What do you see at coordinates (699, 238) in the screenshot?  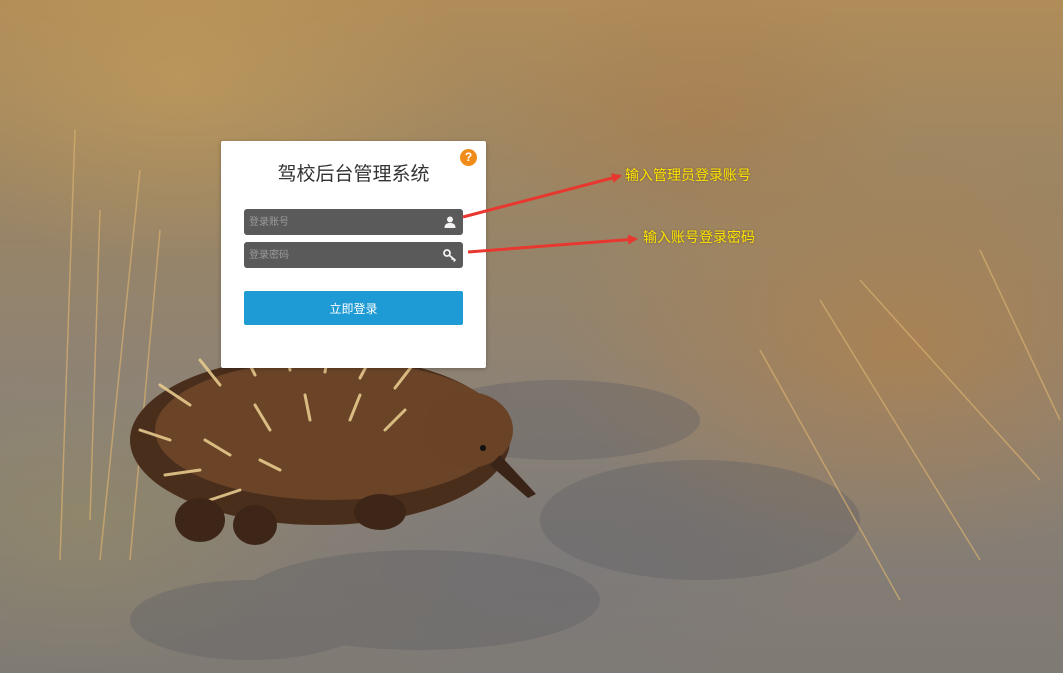 I see `password-annotation: 输入账号登录密码` at bounding box center [699, 238].